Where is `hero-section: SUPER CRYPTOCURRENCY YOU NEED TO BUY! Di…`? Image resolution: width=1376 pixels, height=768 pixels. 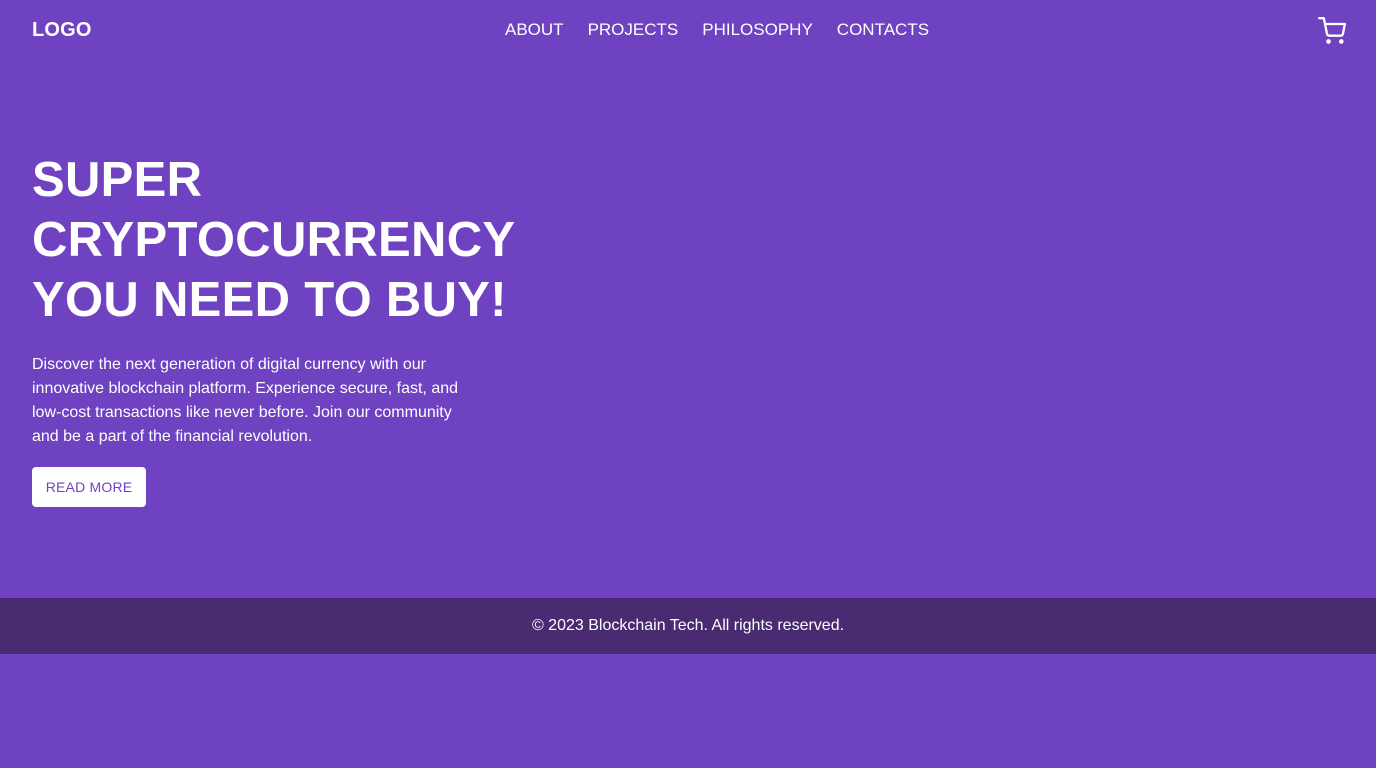 hero-section: SUPER CRYPTOCURRENCY YOU NEED TO BUY! Di… is located at coordinates (292, 299).